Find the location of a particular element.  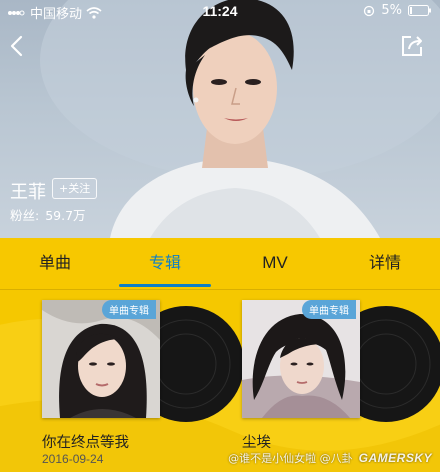

rotation-lock-icon is located at coordinates (369, 10).